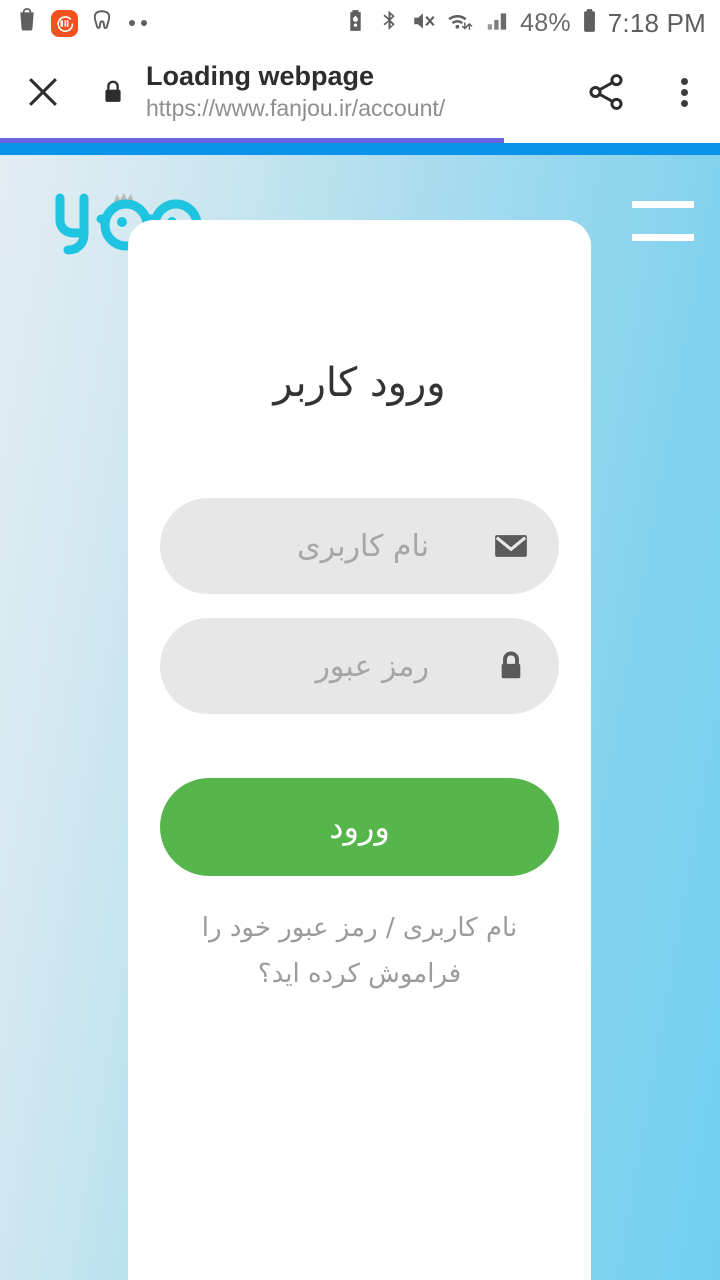 Image resolution: width=720 pixels, height=1280 pixels. I want to click on signal-icon, so click(497, 23).